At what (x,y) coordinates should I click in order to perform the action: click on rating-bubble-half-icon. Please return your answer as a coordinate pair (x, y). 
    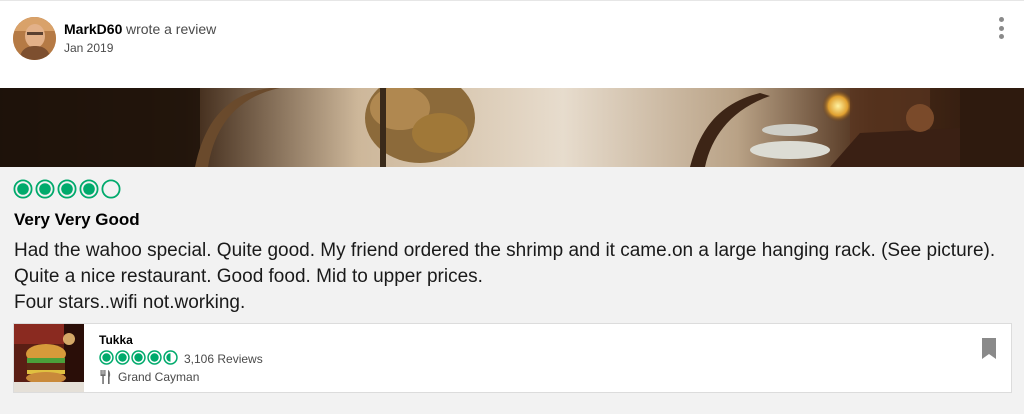
    Looking at the image, I should click on (170, 357).